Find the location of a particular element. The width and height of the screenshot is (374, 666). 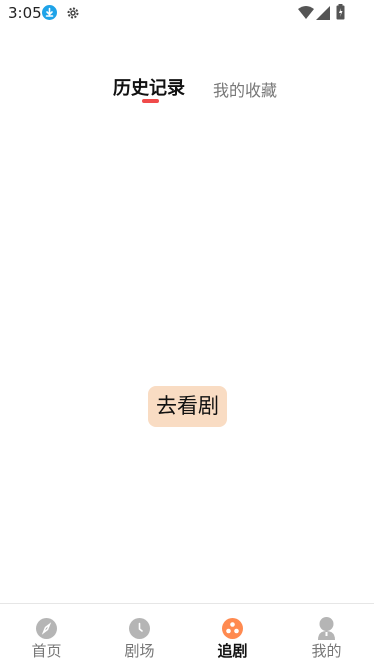

signal-icon is located at coordinates (323, 12).